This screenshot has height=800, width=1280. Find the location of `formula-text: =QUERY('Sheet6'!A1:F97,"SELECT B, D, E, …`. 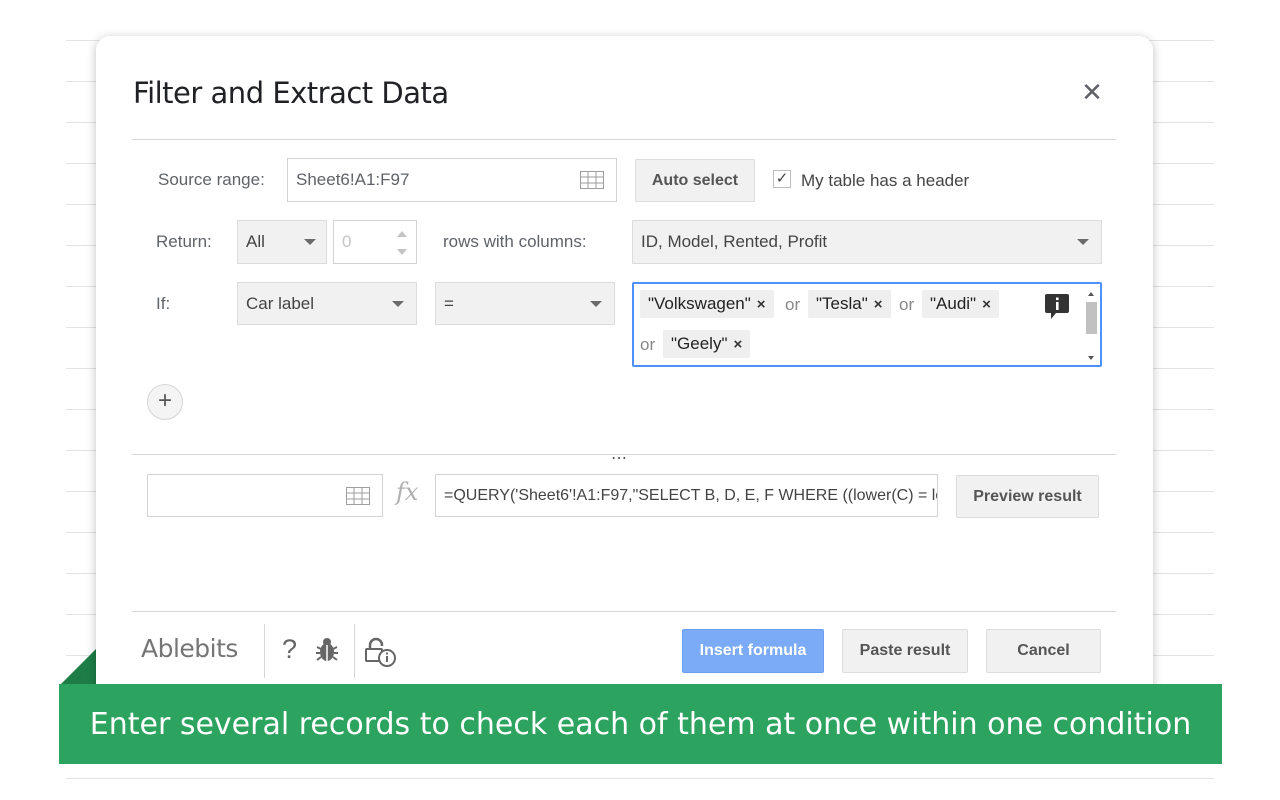

formula-text: =QUERY('Sheet6'!A1:F97,"SELECT B, D, E, … is located at coordinates (690, 495).